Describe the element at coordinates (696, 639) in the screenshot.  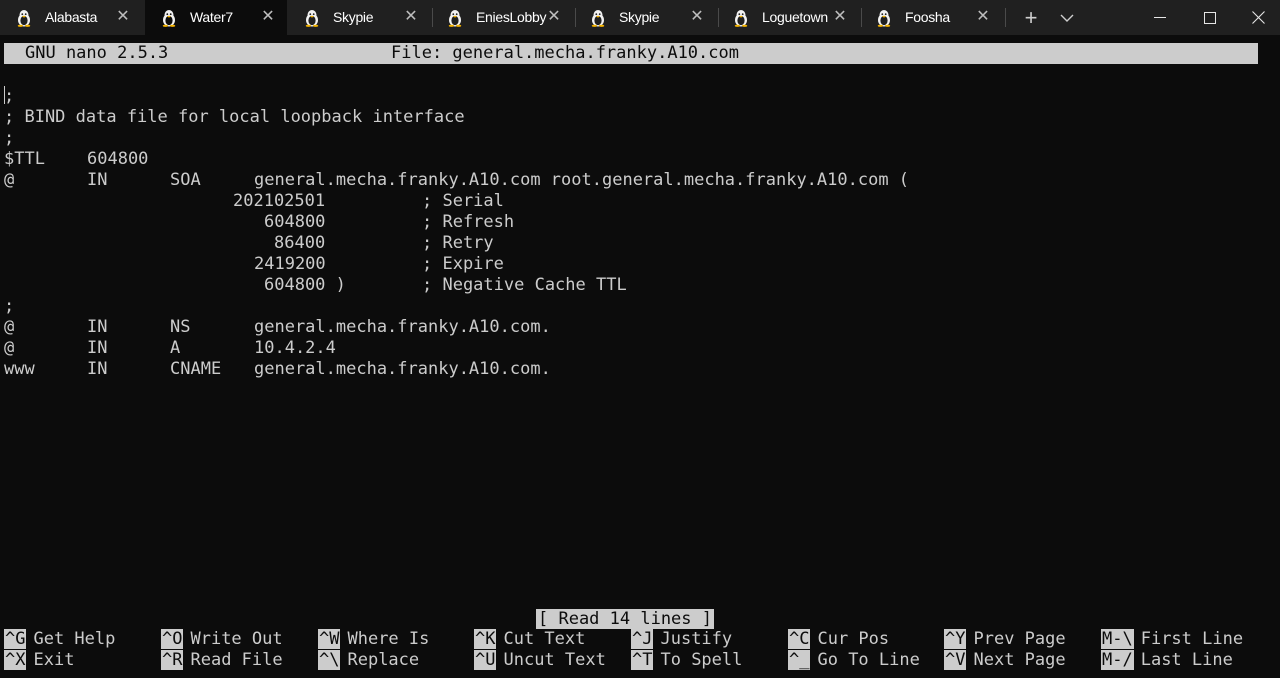
I see `shortcut-label: Justify` at that location.